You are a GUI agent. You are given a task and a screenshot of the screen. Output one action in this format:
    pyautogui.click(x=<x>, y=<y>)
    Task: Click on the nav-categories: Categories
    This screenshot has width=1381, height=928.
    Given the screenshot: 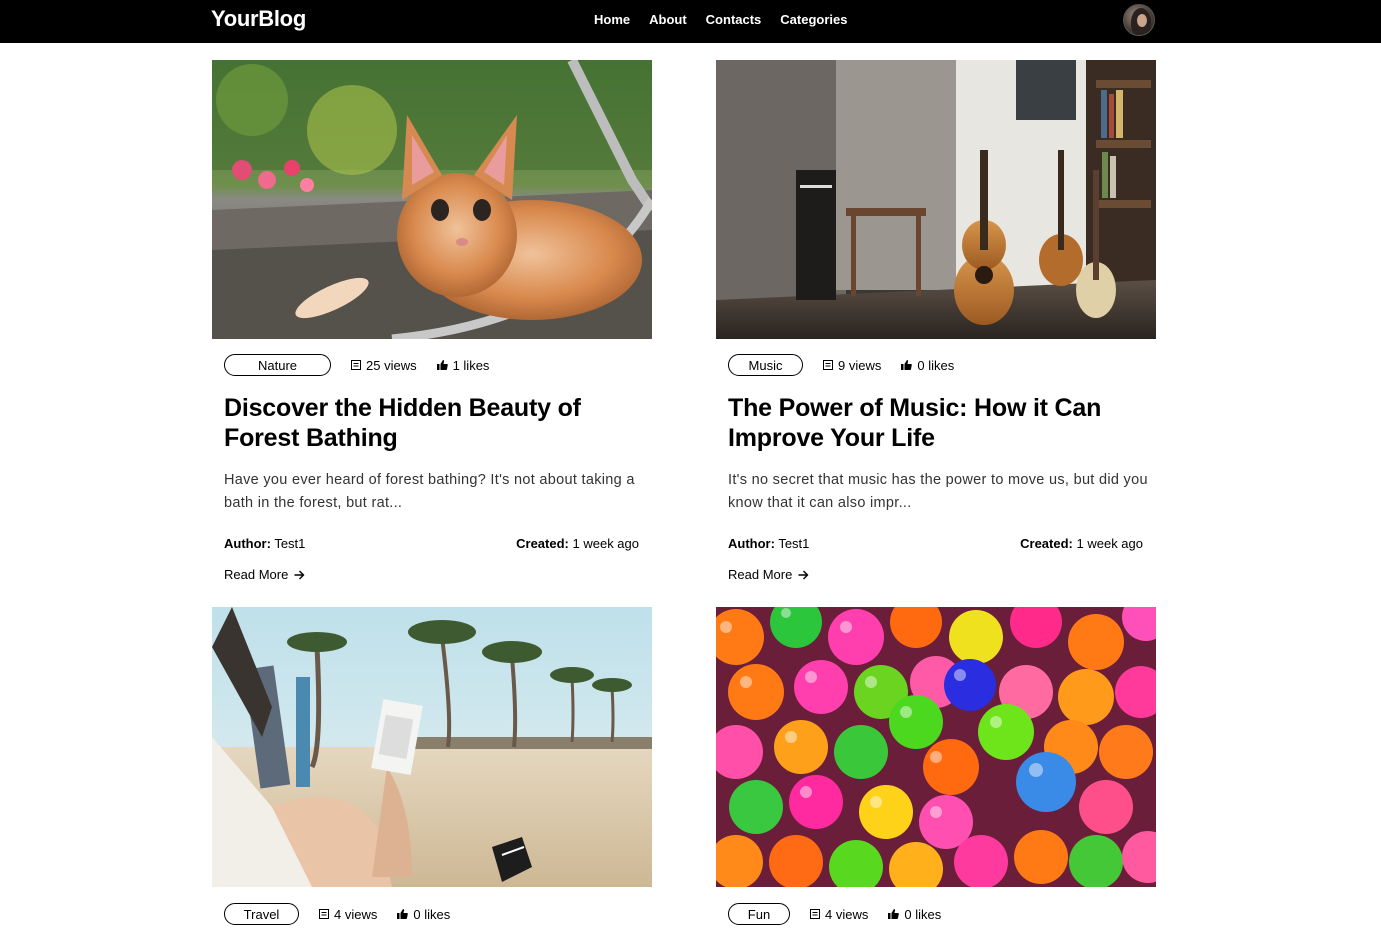 What is the action you would take?
    pyautogui.click(x=813, y=19)
    